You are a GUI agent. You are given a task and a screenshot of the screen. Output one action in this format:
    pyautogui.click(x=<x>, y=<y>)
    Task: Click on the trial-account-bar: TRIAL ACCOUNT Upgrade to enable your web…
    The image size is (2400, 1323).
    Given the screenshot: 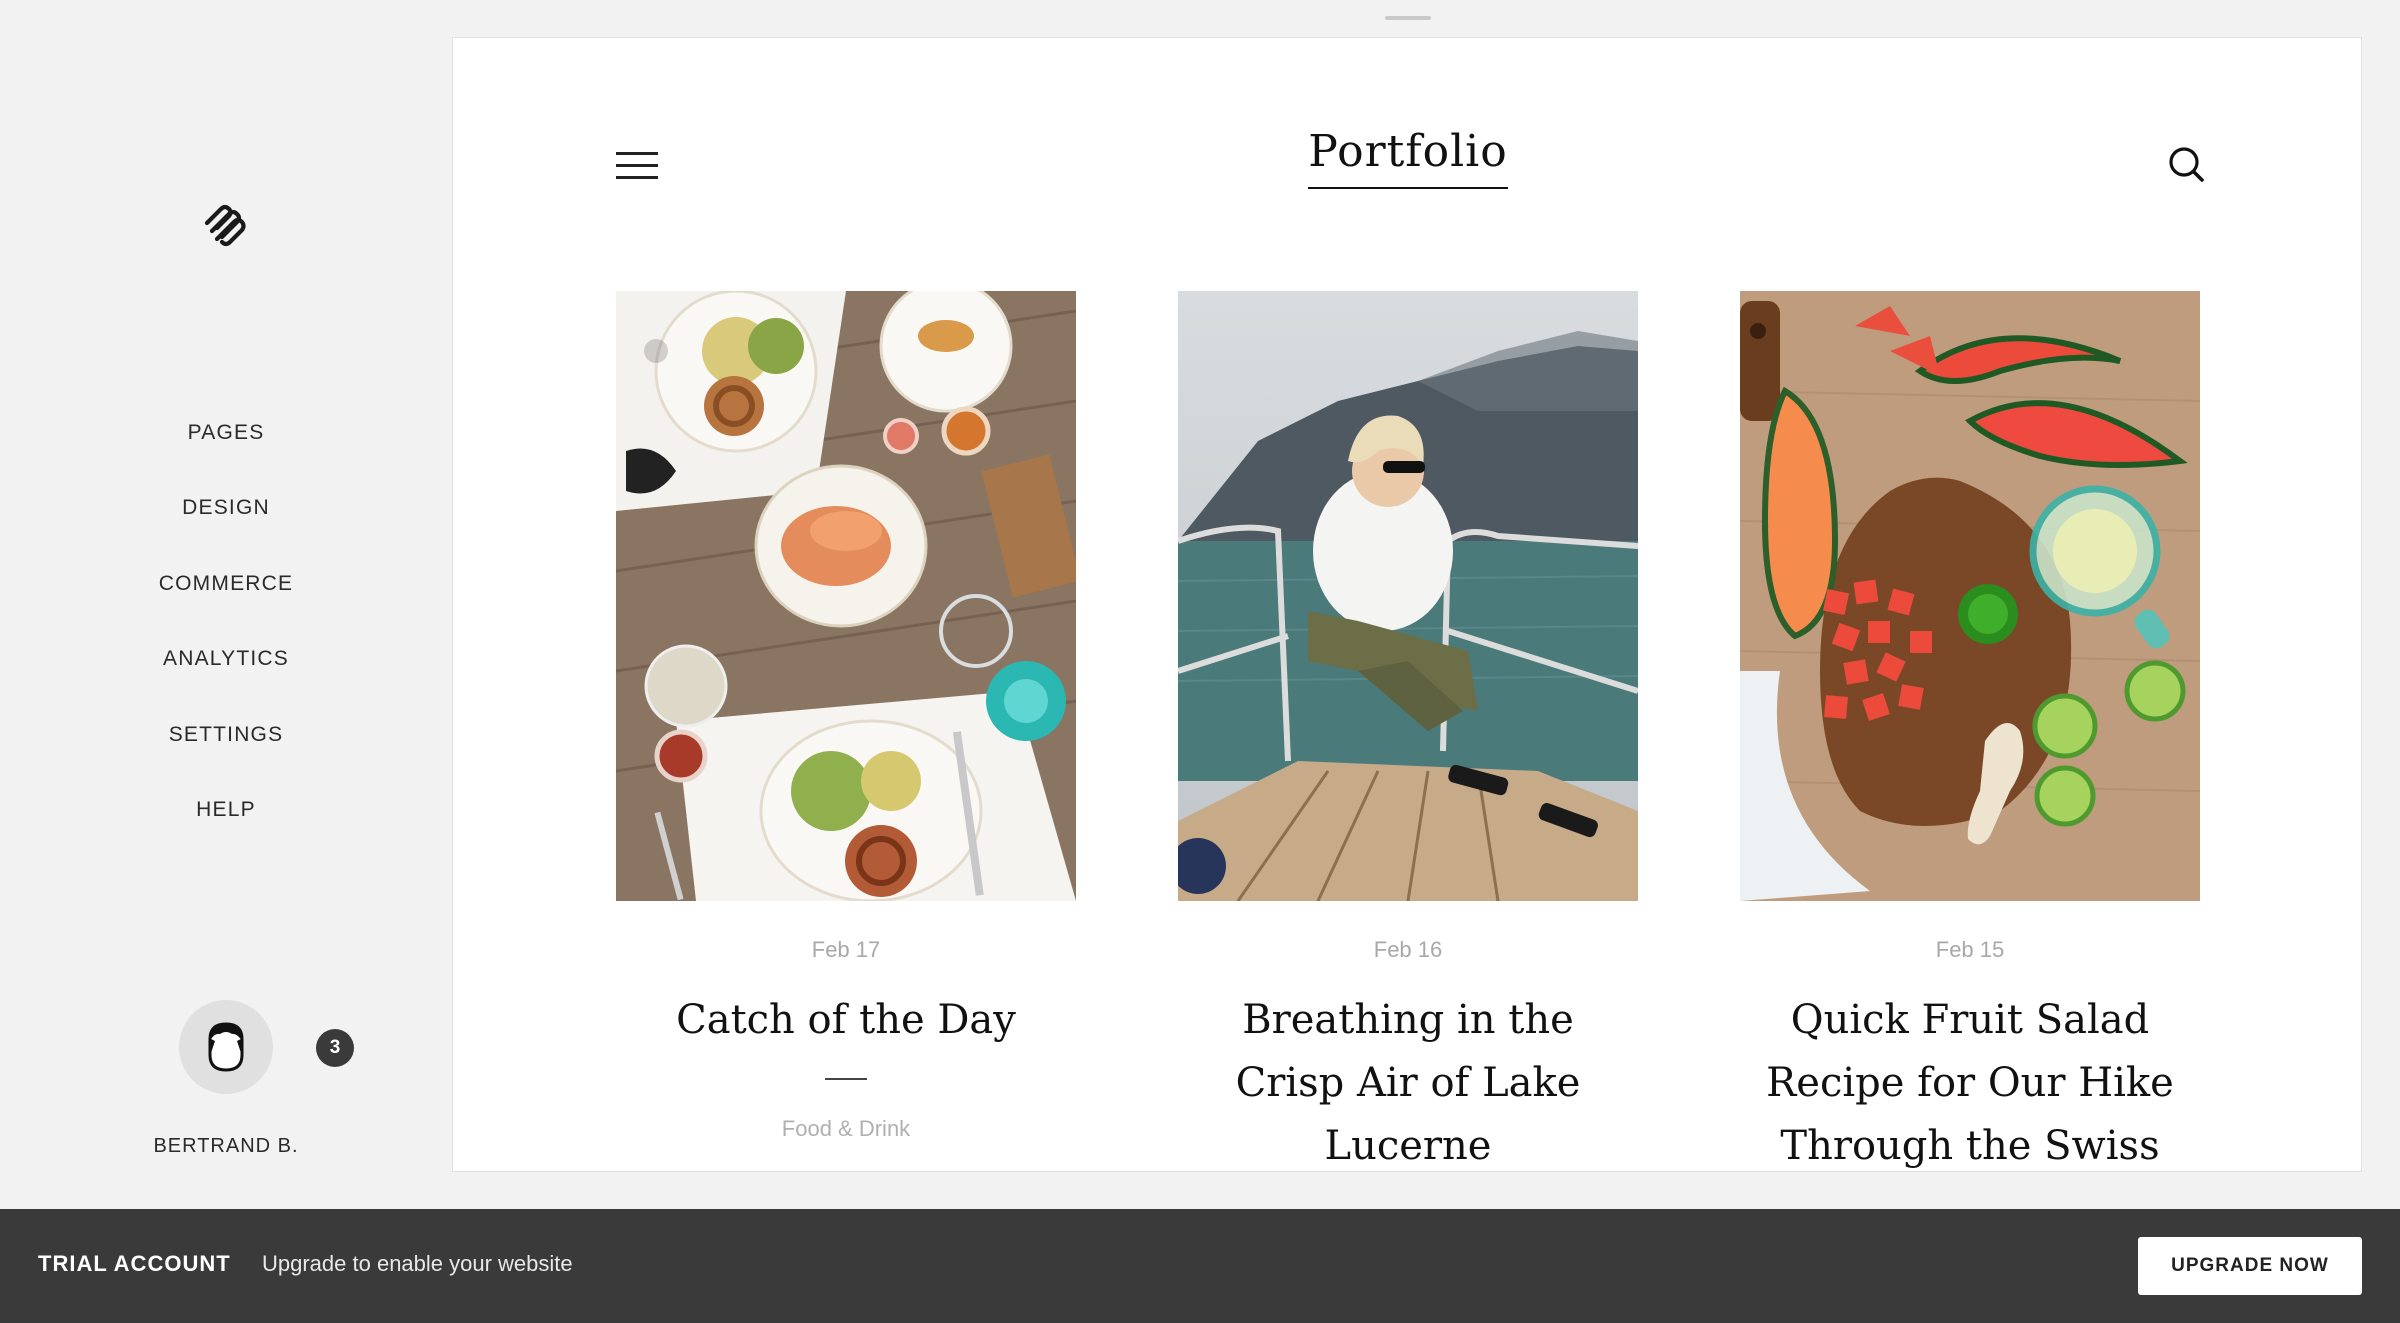 What is the action you would take?
    pyautogui.click(x=1200, y=1266)
    